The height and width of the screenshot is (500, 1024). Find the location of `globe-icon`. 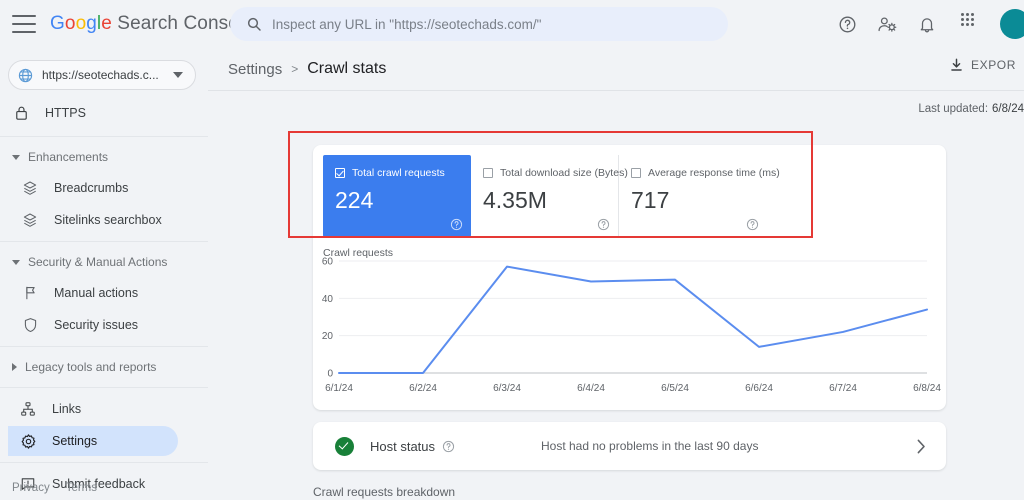

globe-icon is located at coordinates (25, 75).